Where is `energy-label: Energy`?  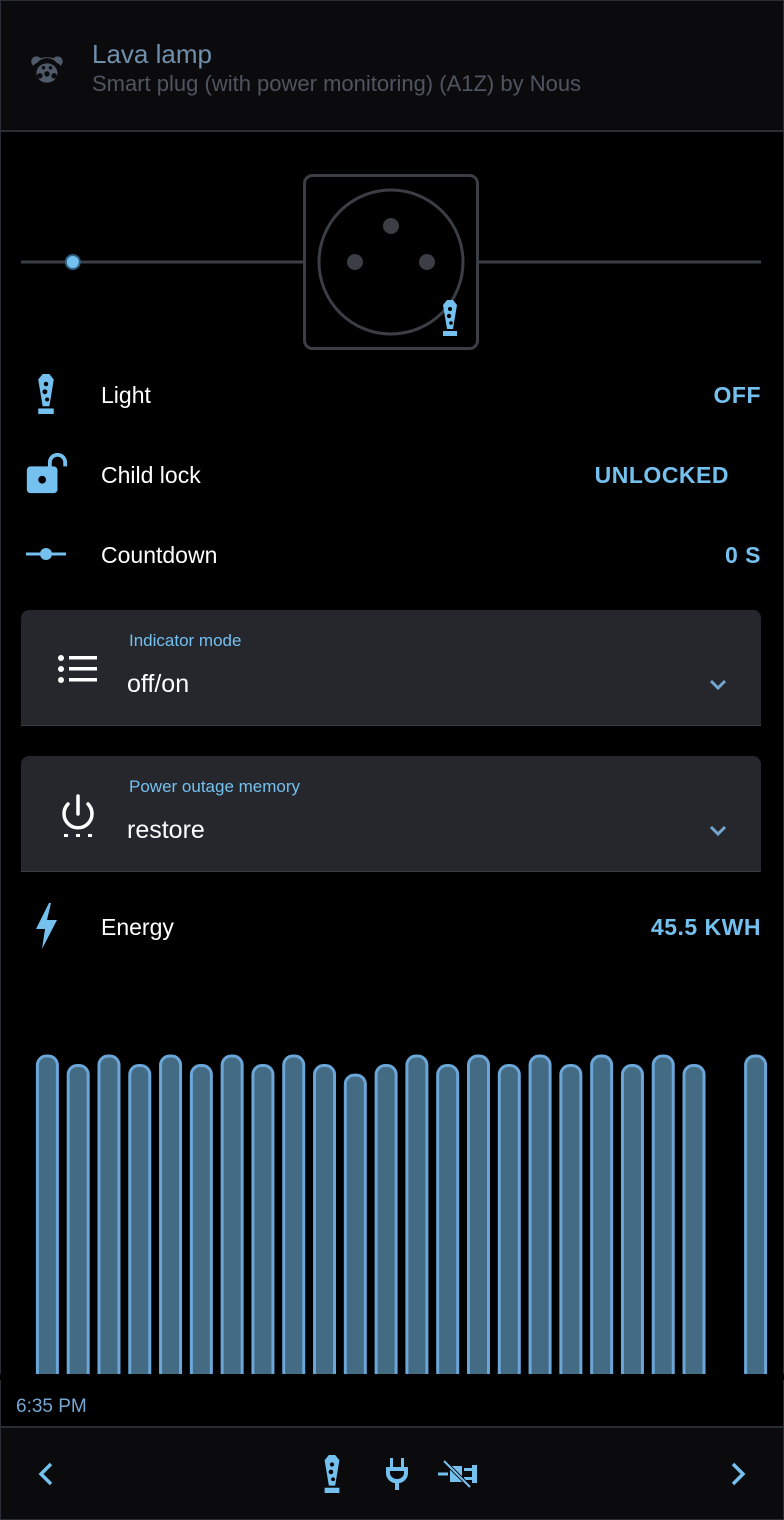 energy-label: Energy is located at coordinates (137, 927).